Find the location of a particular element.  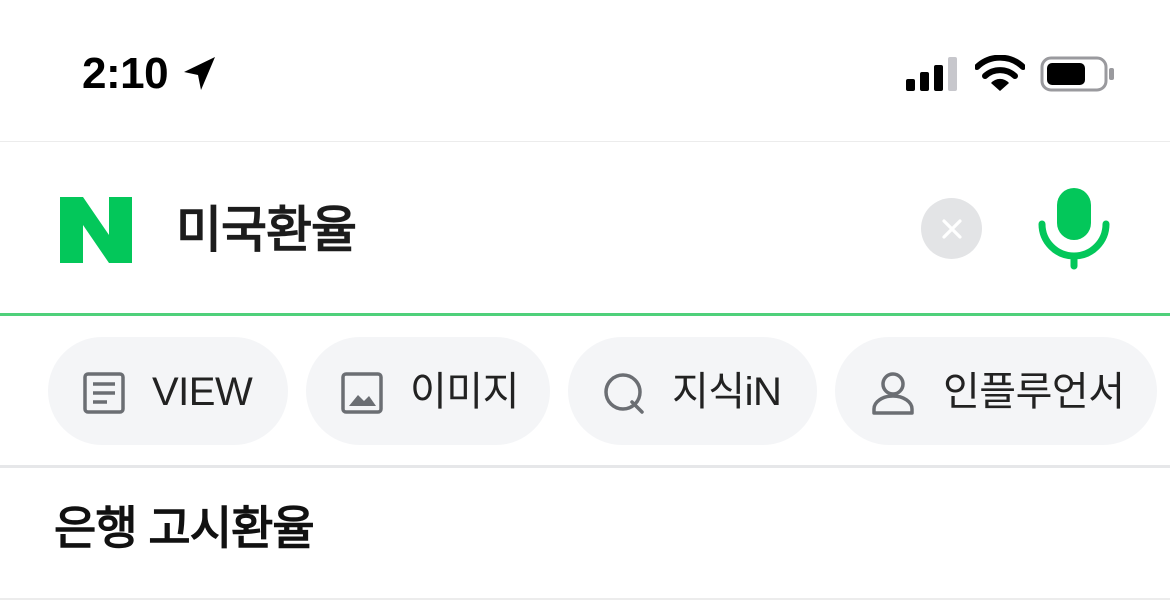

close-icon is located at coordinates (951, 228).